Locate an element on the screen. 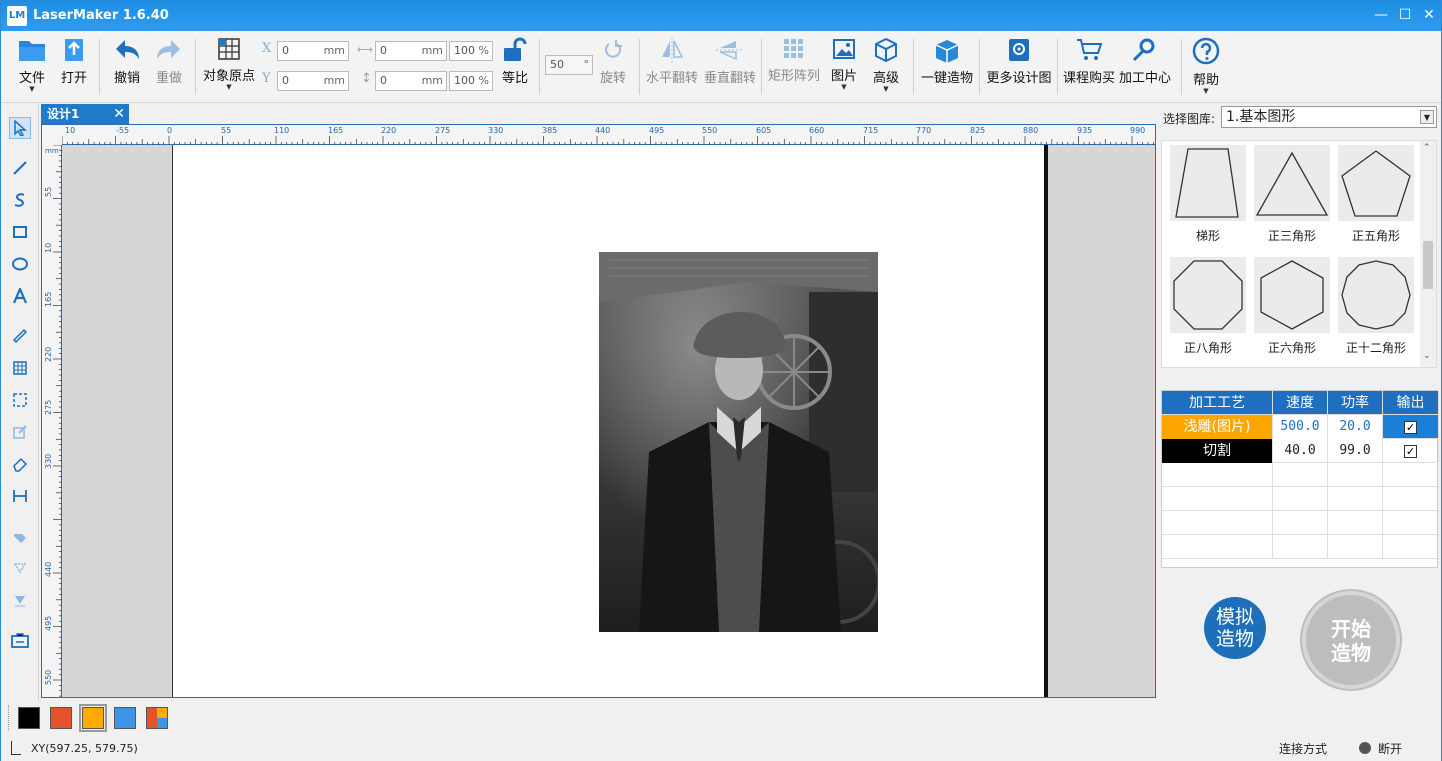 This screenshot has height=761, width=1442. width-percent-field: 100% is located at coordinates (471, 51).